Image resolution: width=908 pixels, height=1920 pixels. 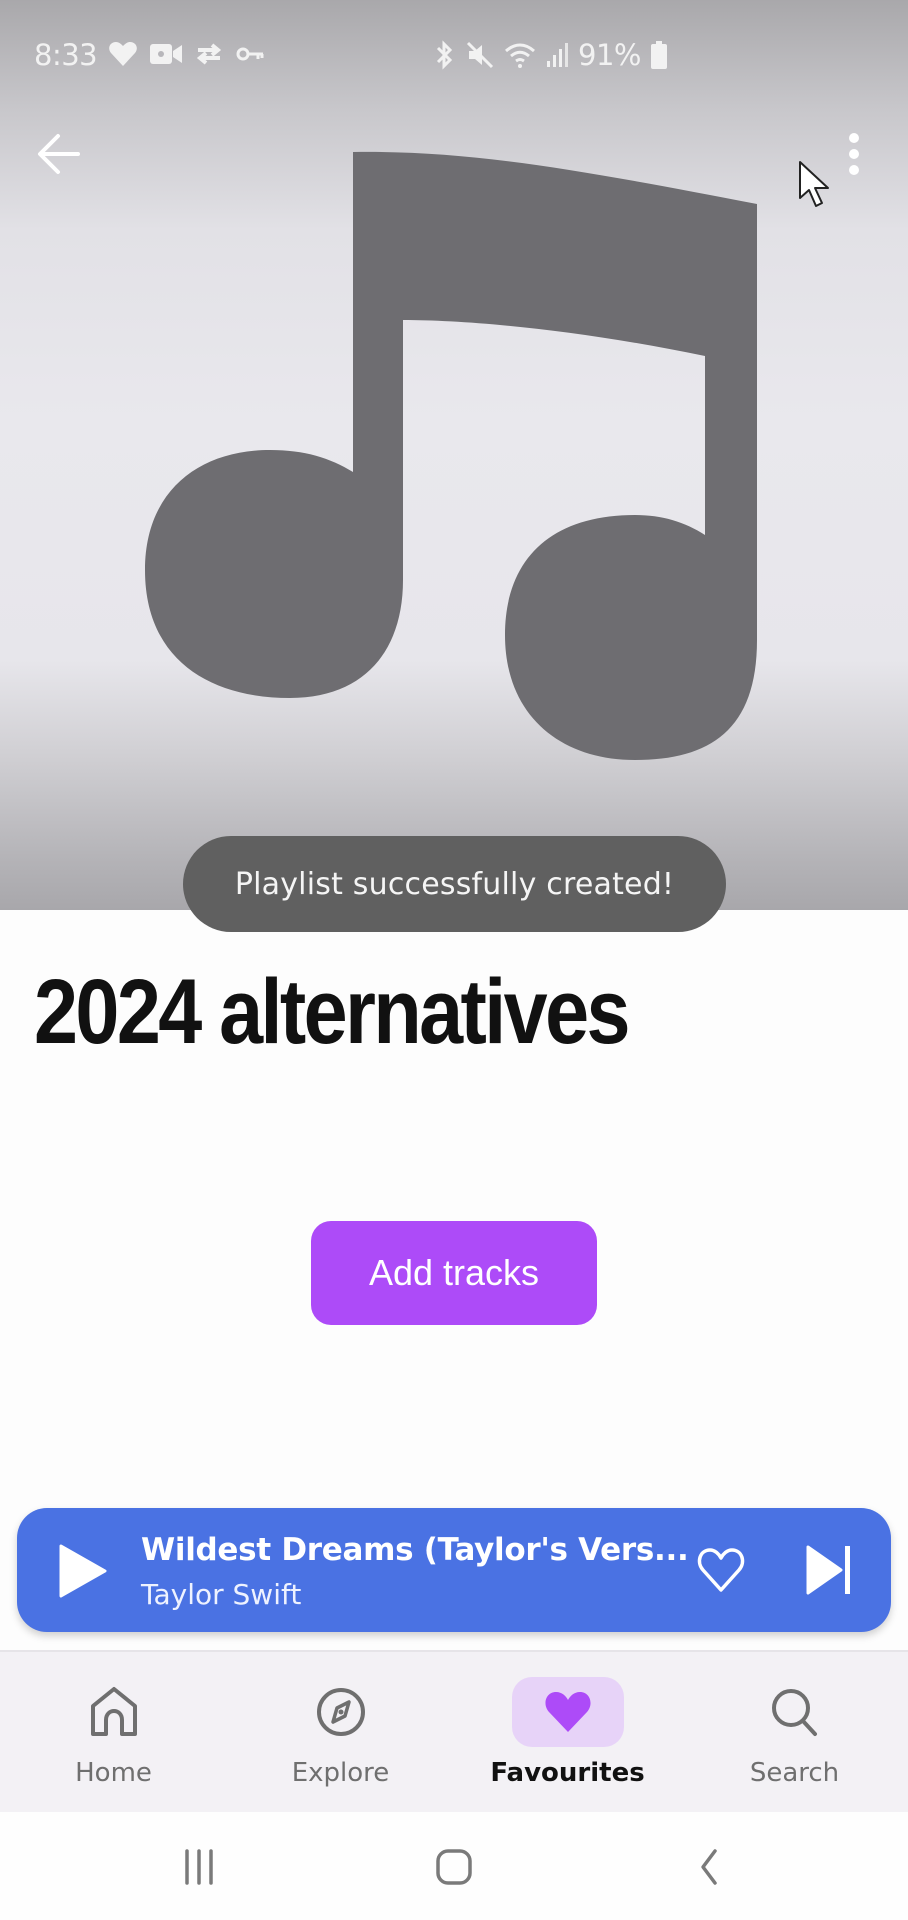 What do you see at coordinates (557, 55) in the screenshot?
I see `signal-icon` at bounding box center [557, 55].